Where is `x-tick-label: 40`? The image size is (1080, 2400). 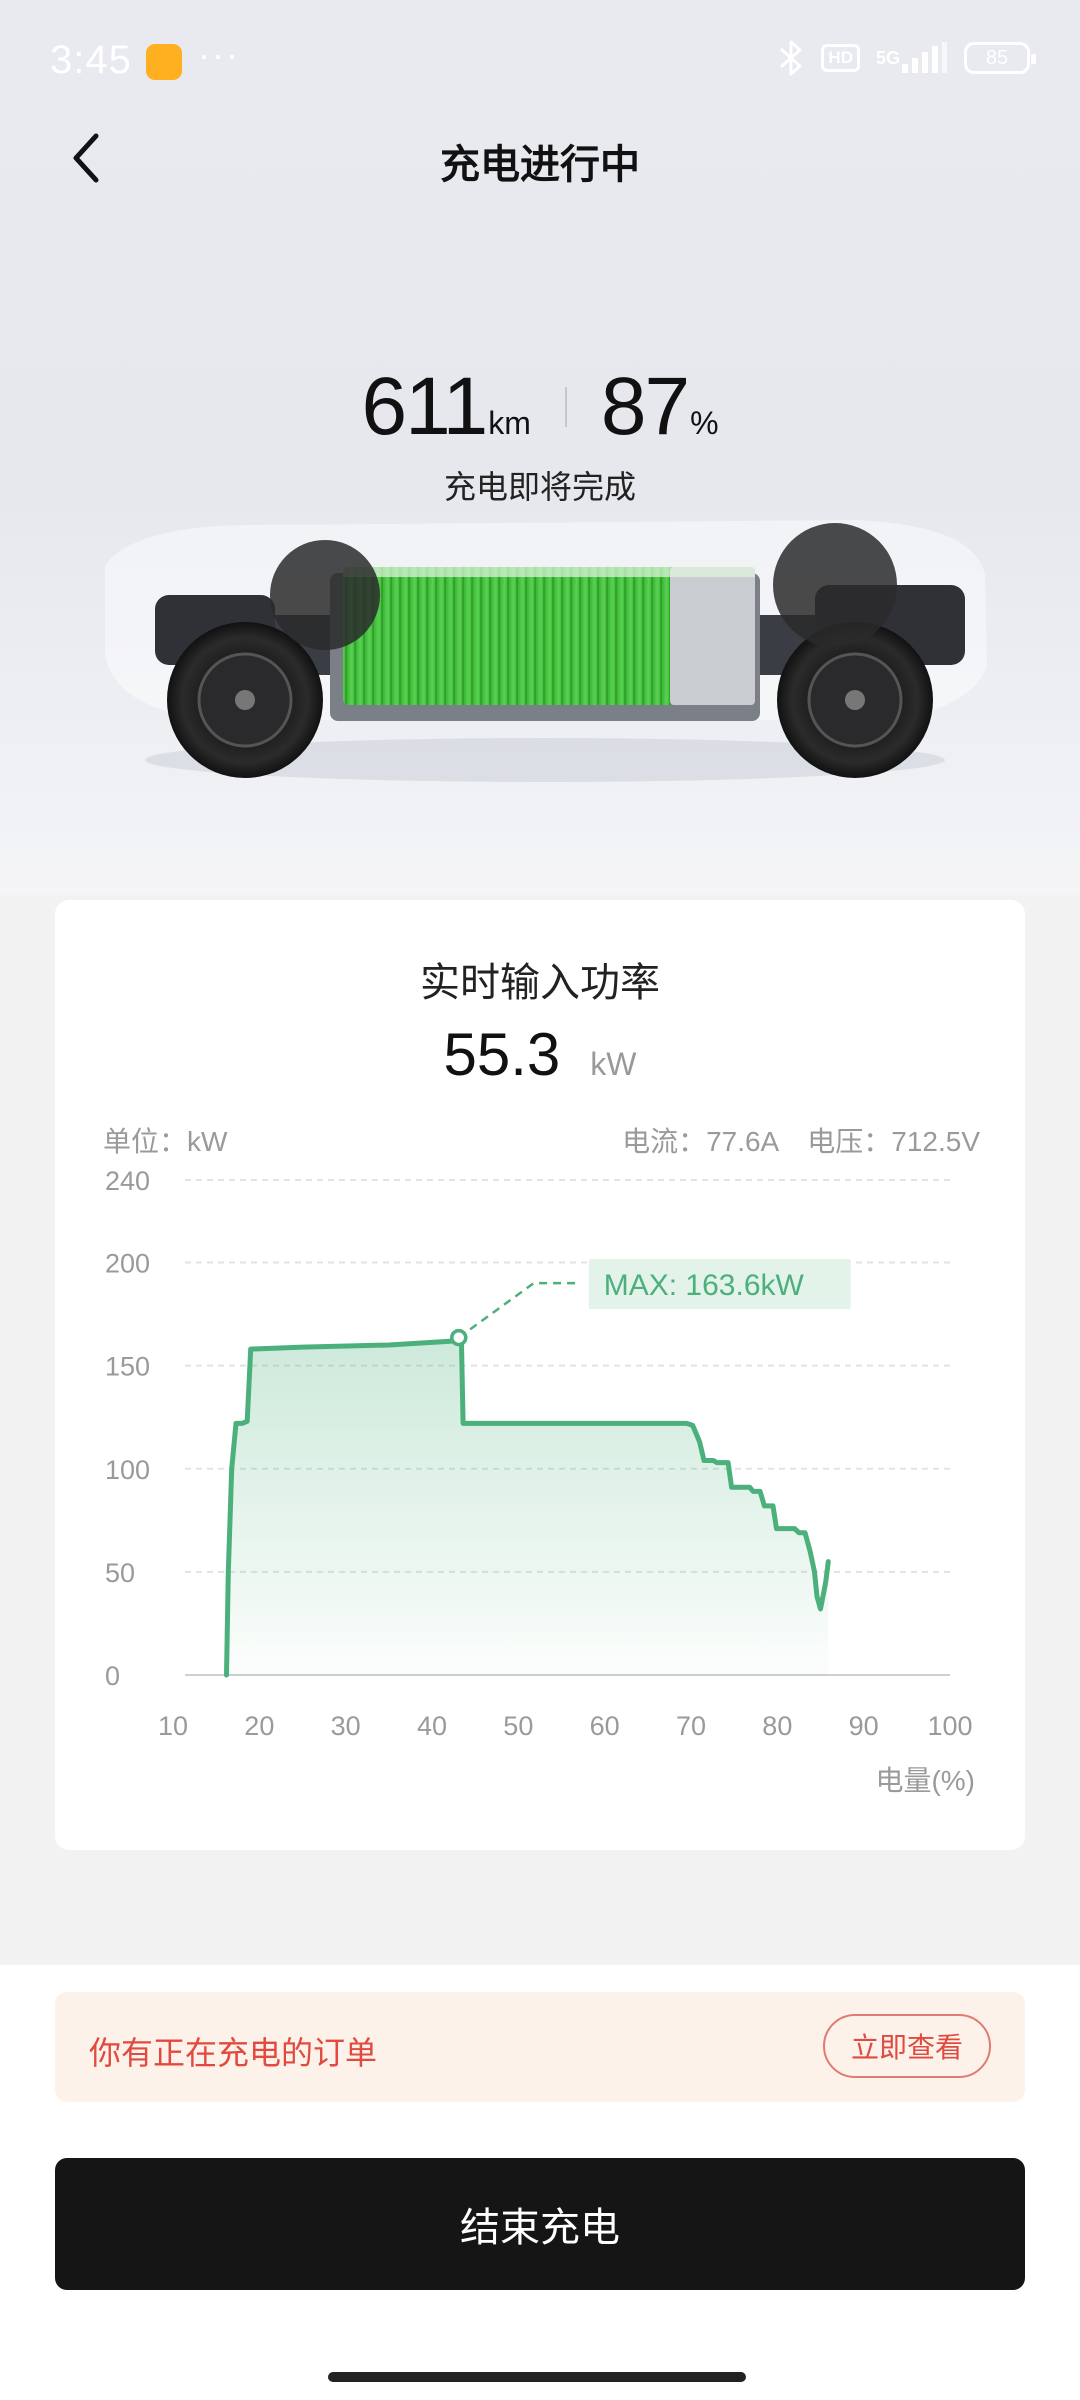 x-tick-label: 40 is located at coordinates (432, 1726).